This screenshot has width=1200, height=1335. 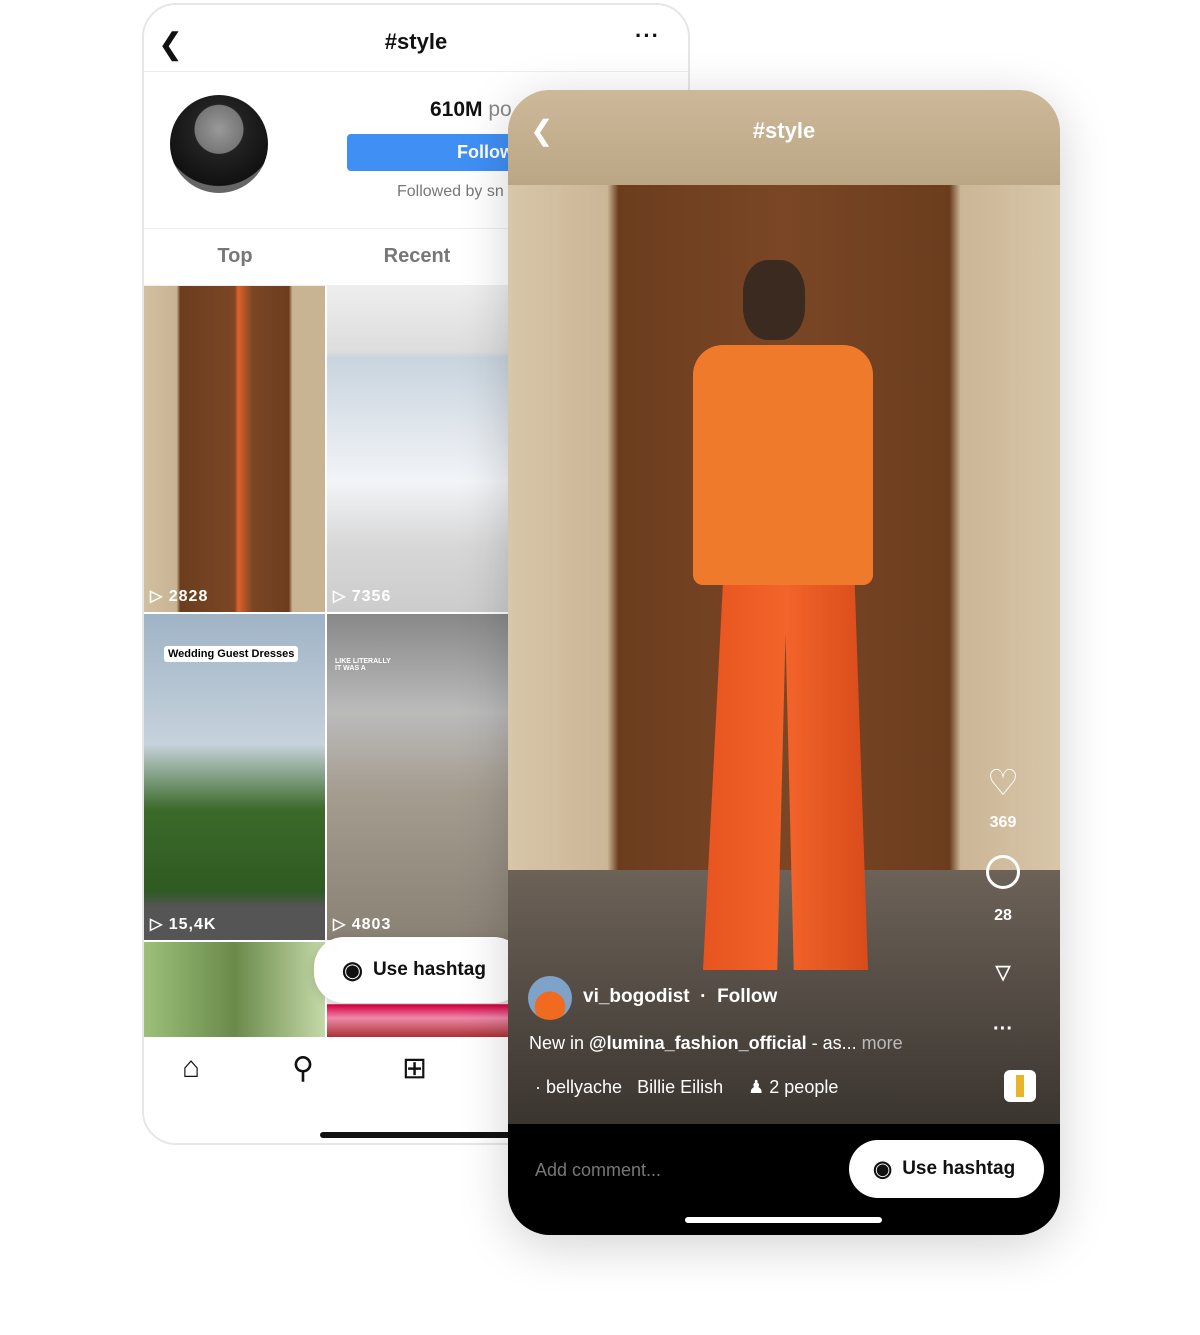 What do you see at coordinates (362, 924) in the screenshot?
I see `play-count: ▷ 4803` at bounding box center [362, 924].